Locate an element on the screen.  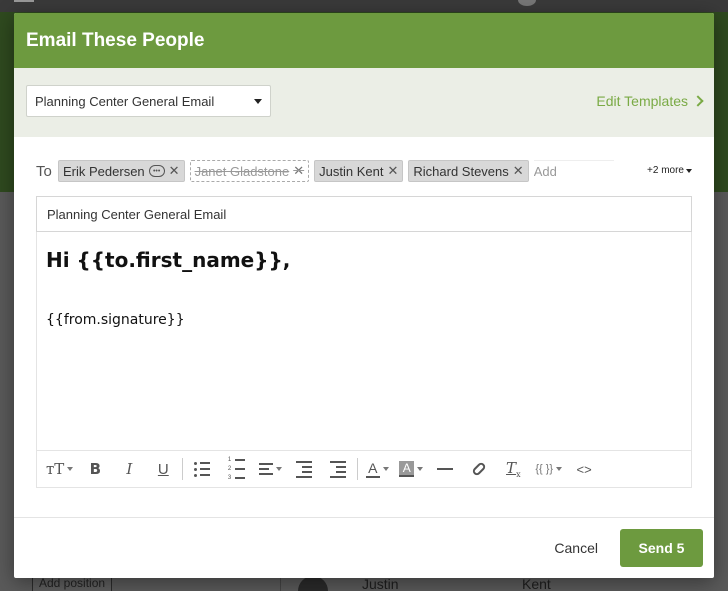
underline-icon: U is located at coordinates (163, 469).